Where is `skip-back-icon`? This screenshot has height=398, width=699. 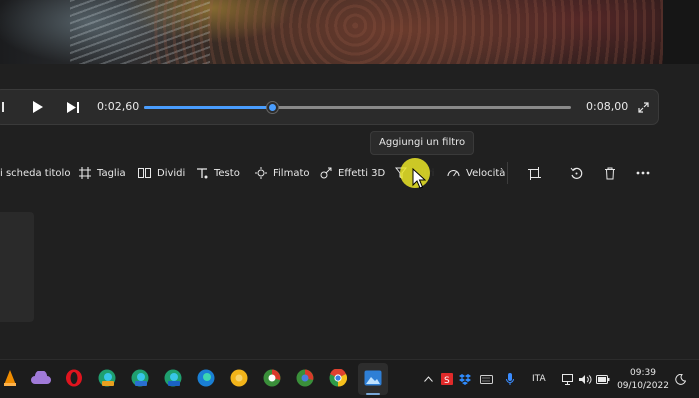 skip-back-icon is located at coordinates (3, 107).